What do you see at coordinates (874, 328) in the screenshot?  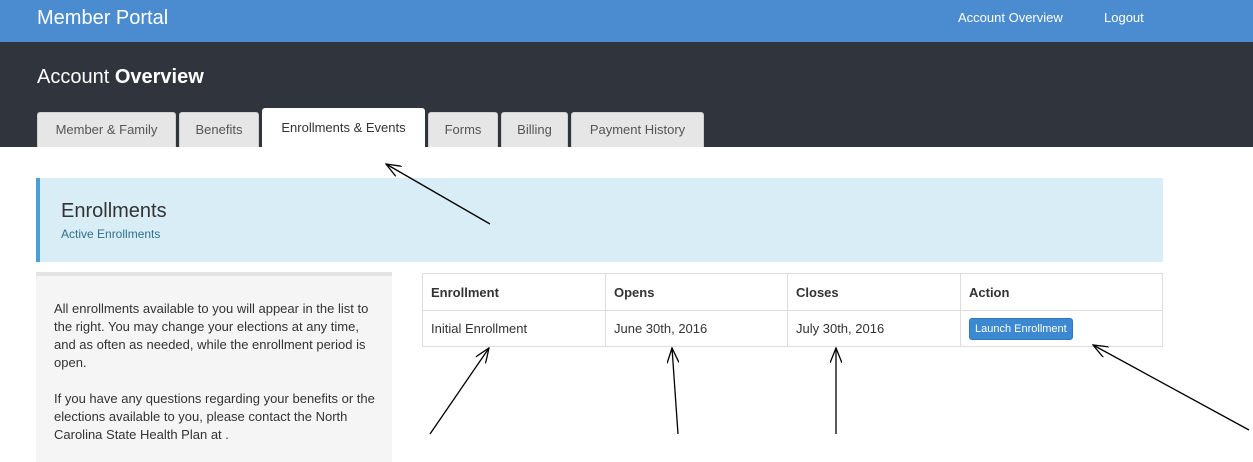 I see `cell-closes: July 30th, 2016` at bounding box center [874, 328].